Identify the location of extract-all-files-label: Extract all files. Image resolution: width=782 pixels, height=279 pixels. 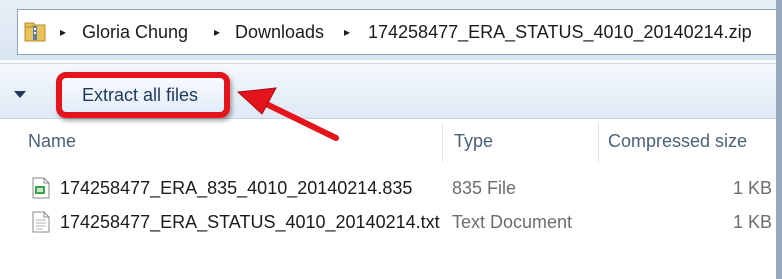
(140, 95).